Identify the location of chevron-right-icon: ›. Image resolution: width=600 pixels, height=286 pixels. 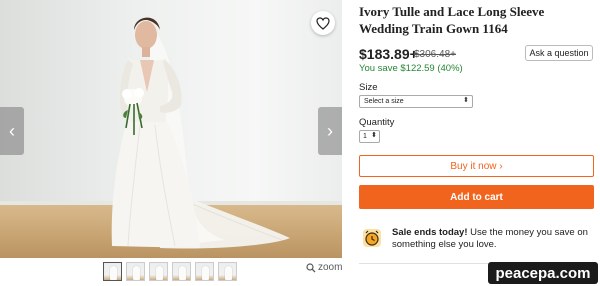
(330, 130).